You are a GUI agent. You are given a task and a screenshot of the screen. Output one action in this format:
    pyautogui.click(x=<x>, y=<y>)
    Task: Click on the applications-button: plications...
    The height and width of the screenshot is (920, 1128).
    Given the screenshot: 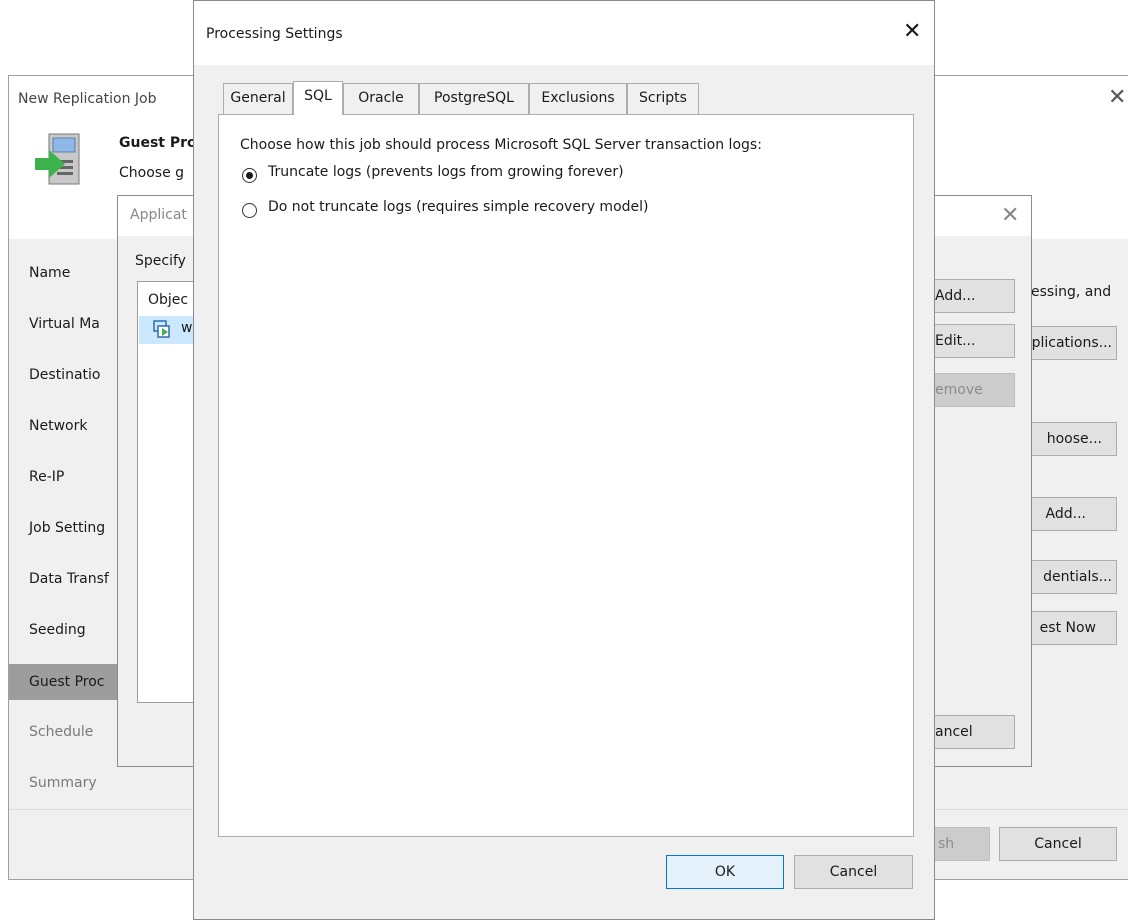 What is the action you would take?
    pyautogui.click(x=1068, y=343)
    